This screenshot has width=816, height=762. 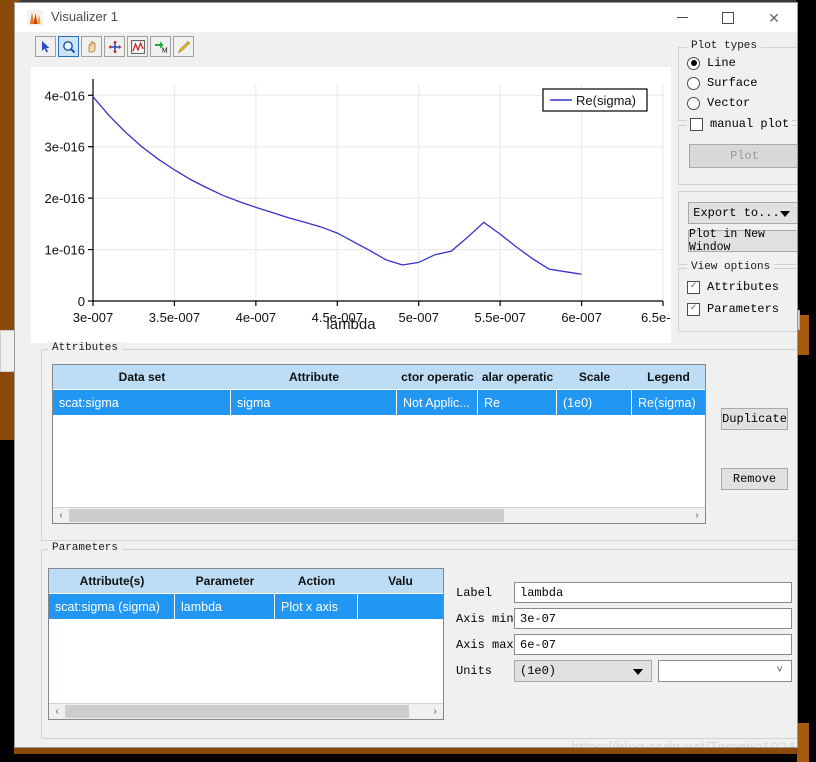 I want to click on cell-param-attributes: scat:sigma (sigma), so click(x=112, y=606).